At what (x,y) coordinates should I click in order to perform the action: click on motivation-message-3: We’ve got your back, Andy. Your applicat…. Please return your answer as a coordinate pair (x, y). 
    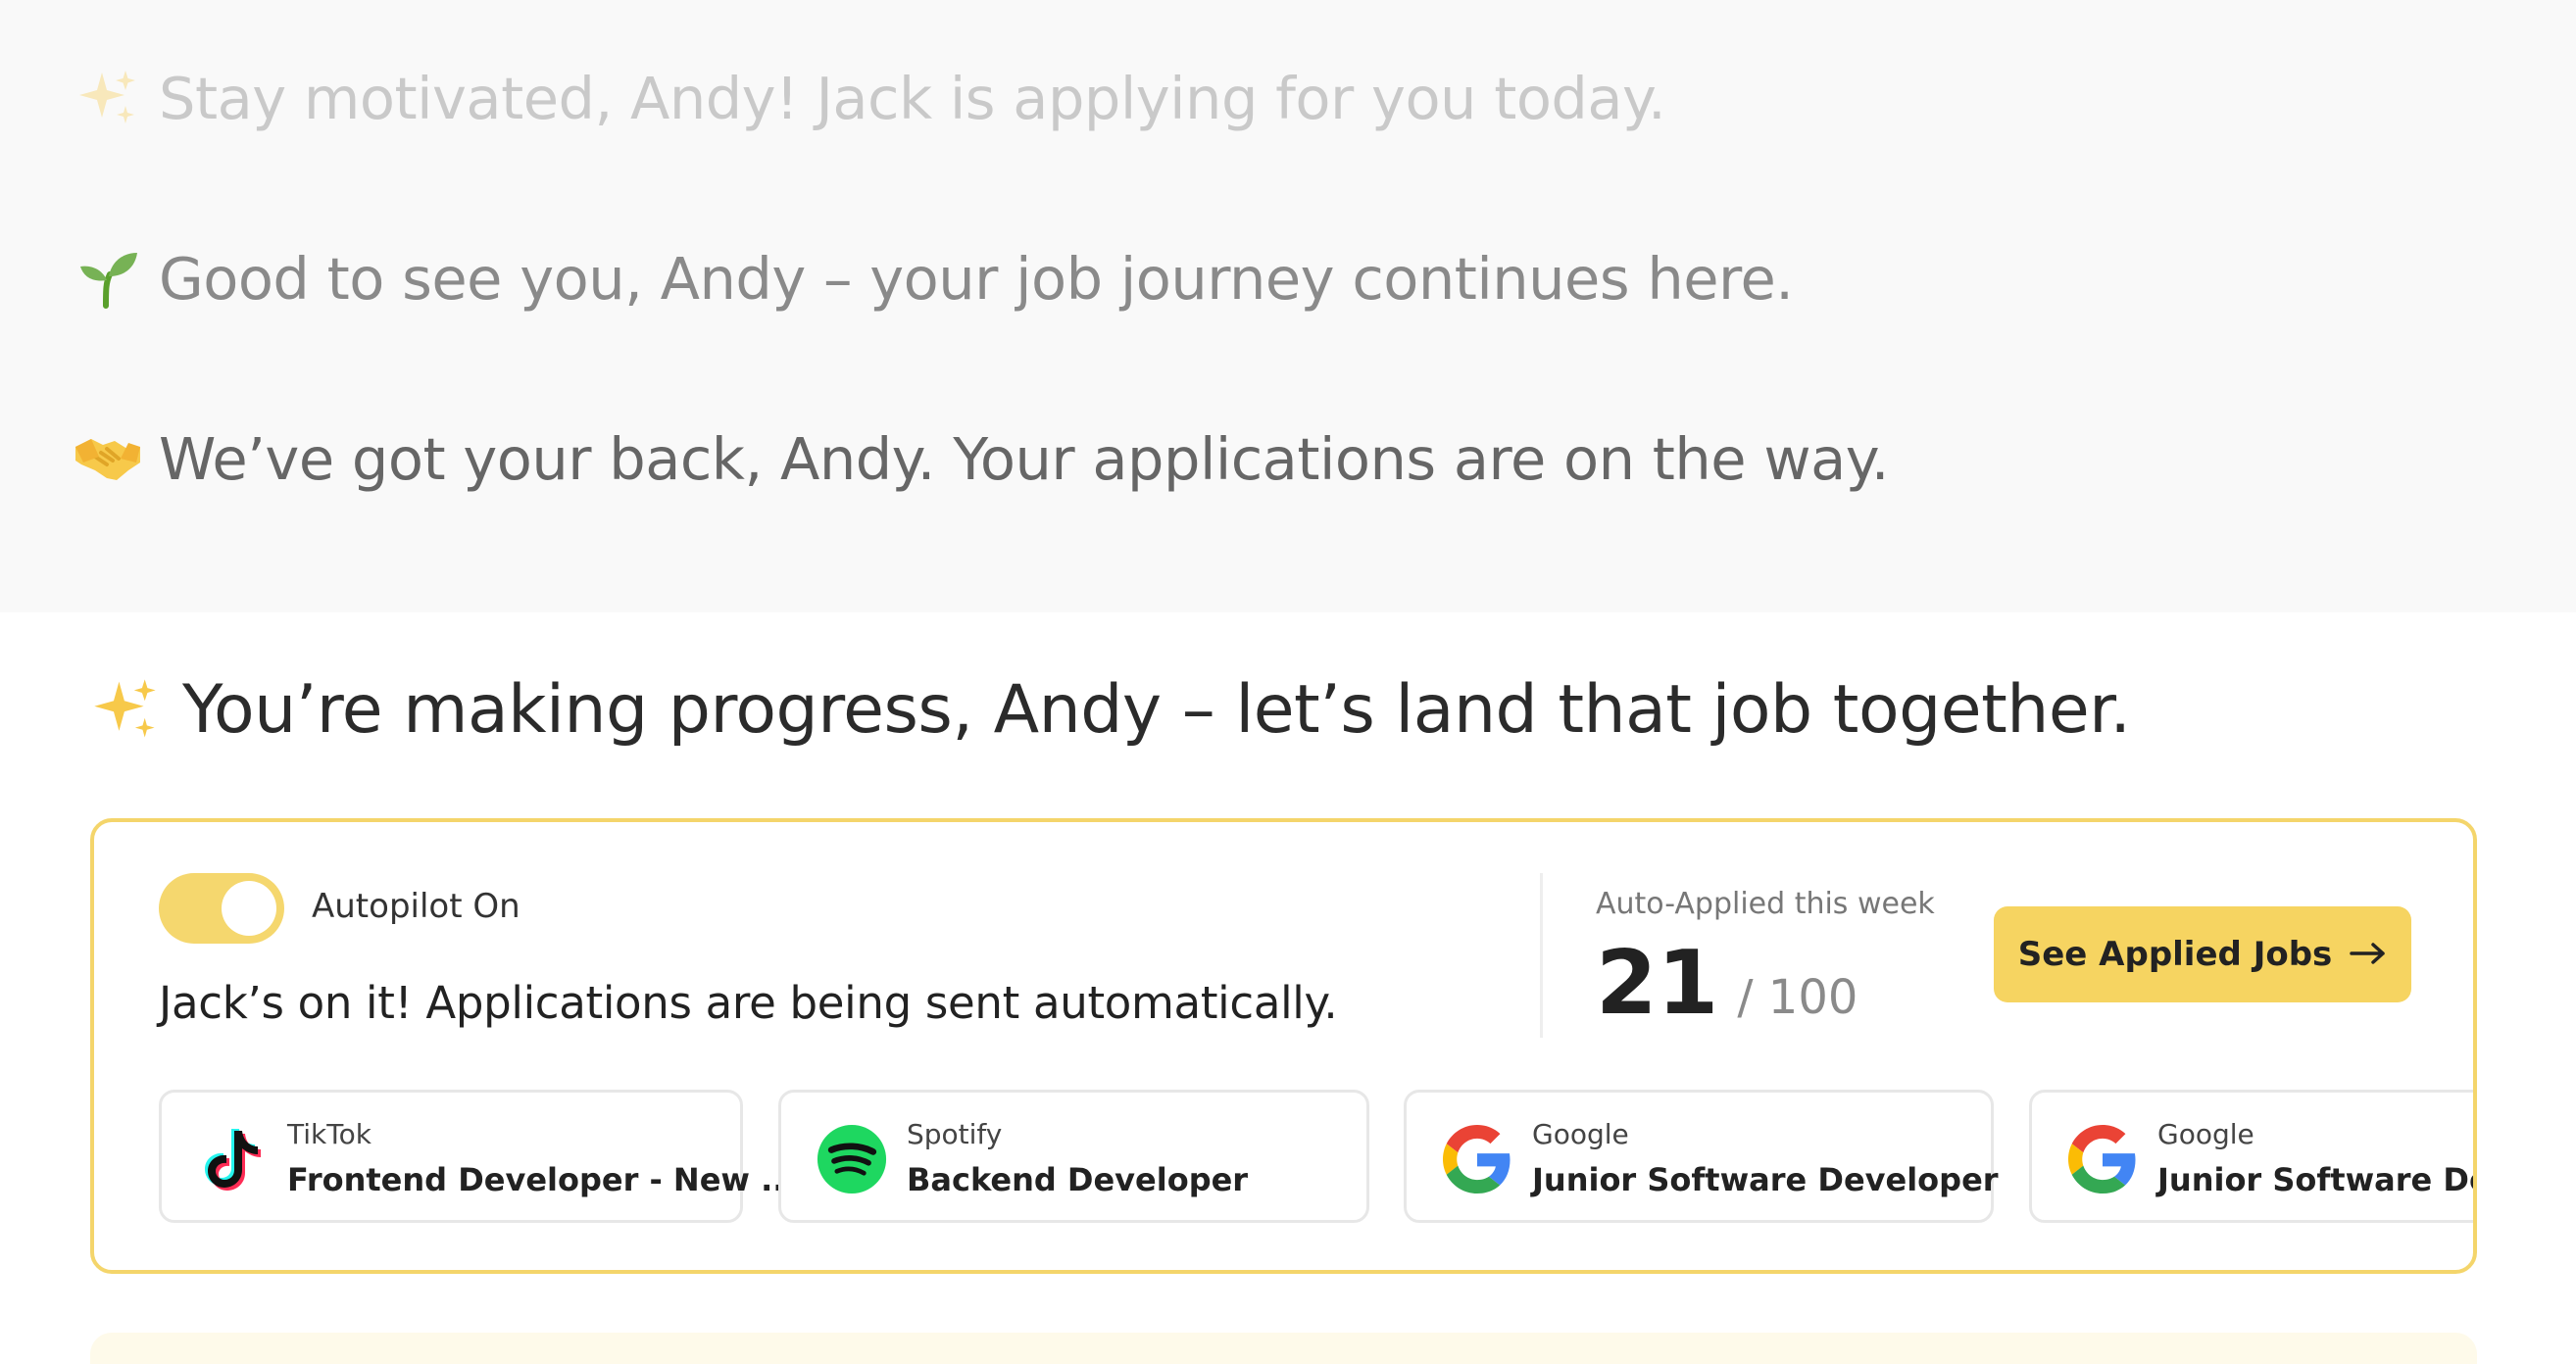
    Looking at the image, I should click on (980, 458).